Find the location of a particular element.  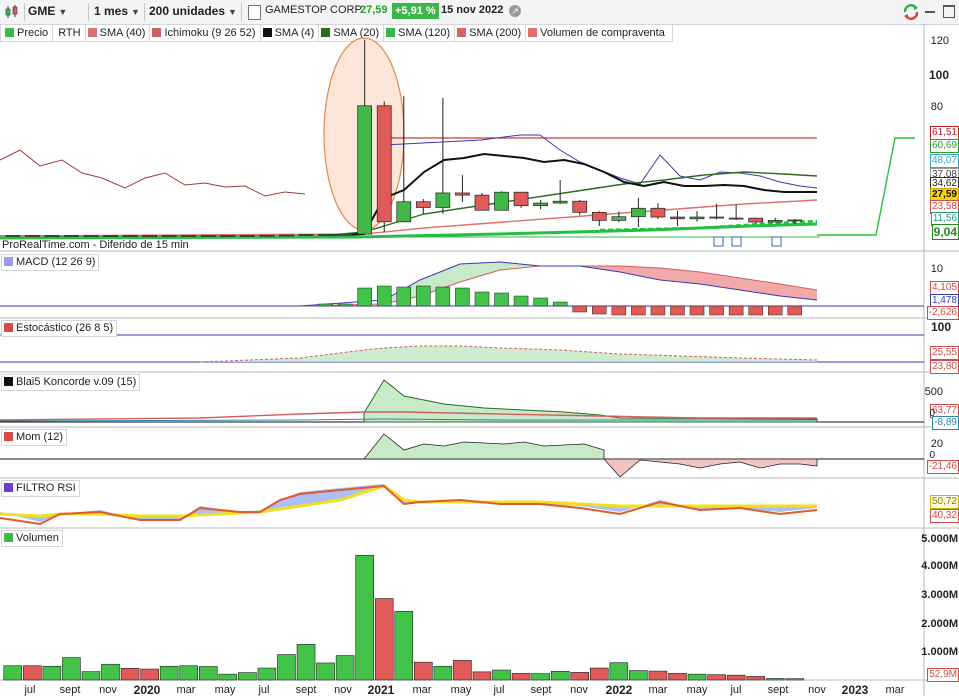

rsi-swatch is located at coordinates (8, 487).